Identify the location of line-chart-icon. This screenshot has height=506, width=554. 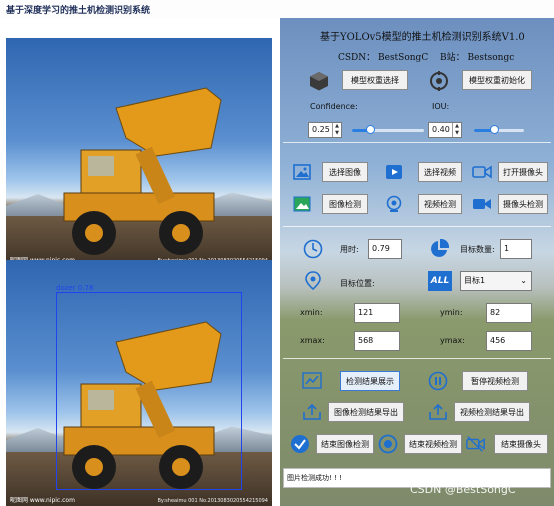
(312, 381).